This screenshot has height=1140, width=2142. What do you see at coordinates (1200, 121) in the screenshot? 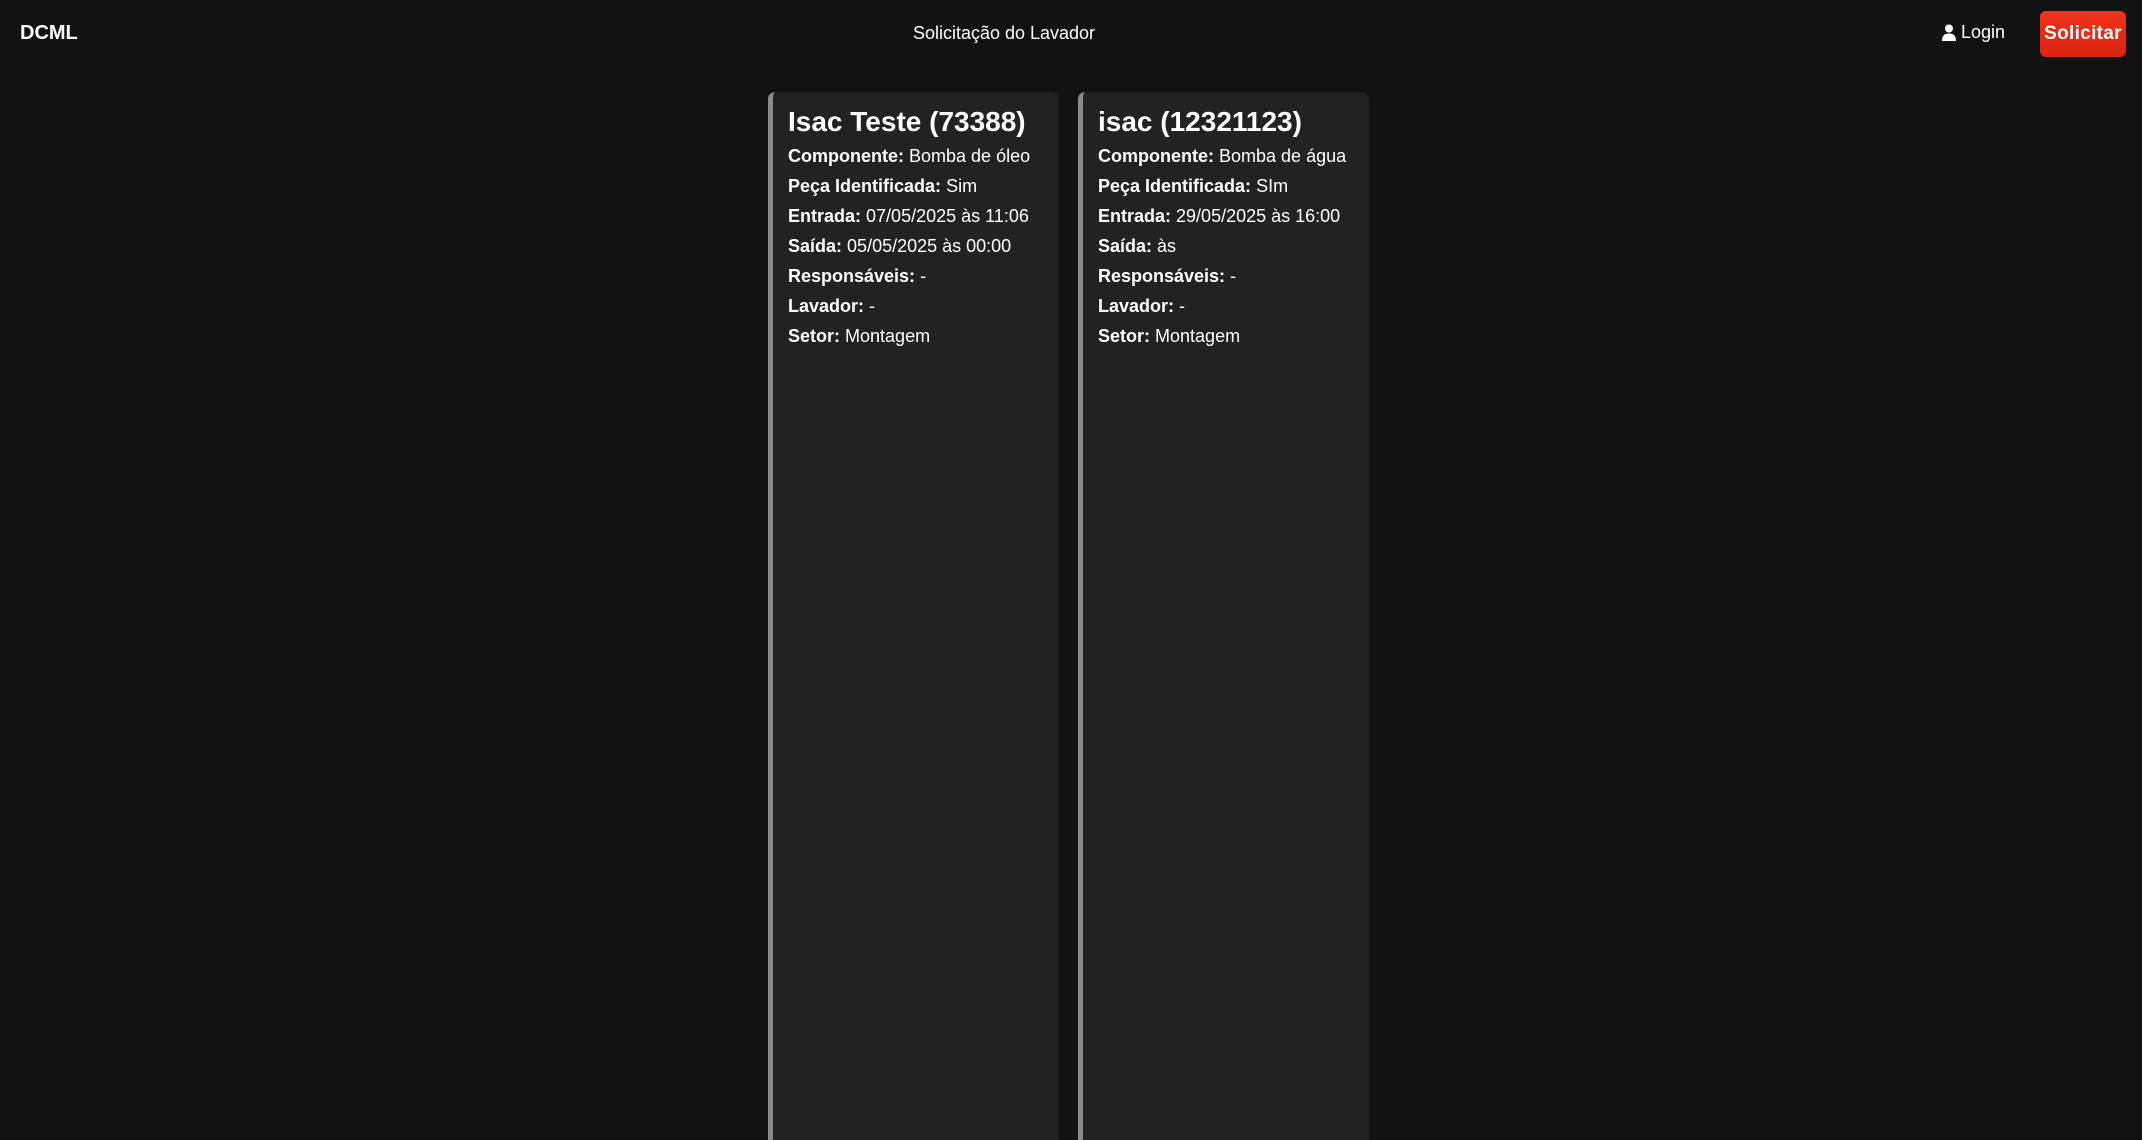
I see `card-title: isac (12321123)` at bounding box center [1200, 121].